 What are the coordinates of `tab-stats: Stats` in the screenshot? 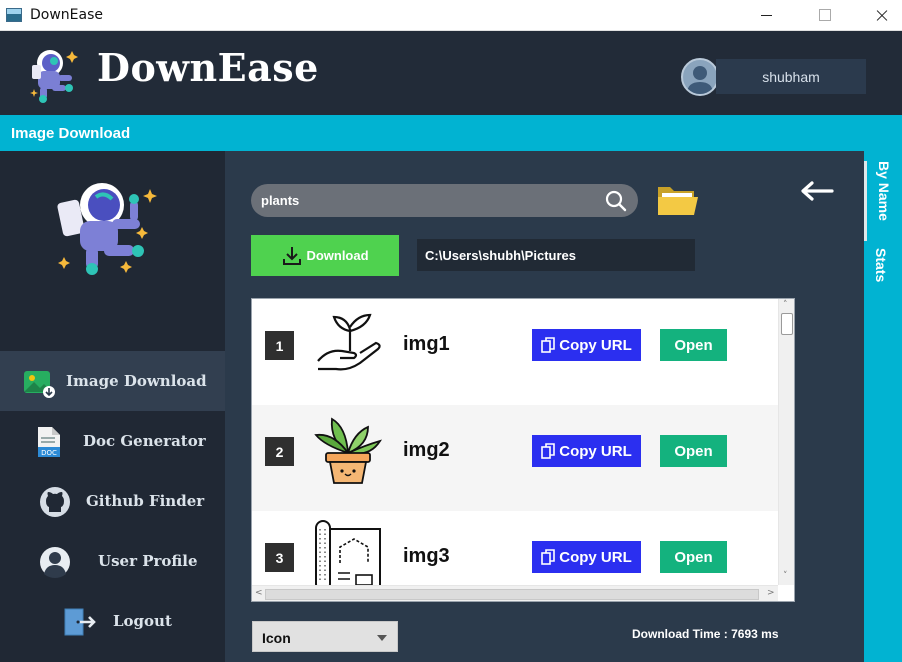 It's located at (883, 270).